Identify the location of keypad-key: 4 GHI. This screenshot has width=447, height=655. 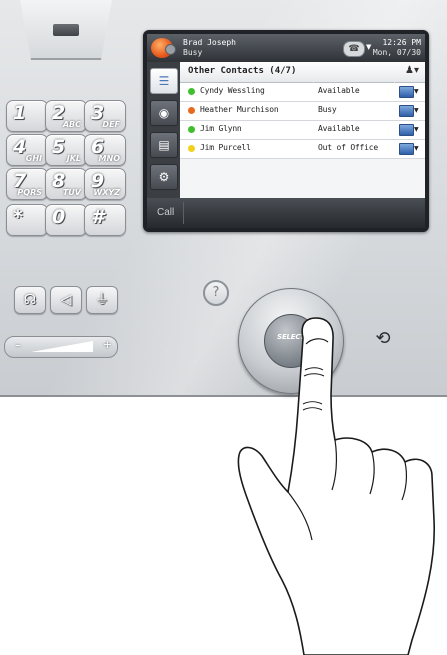
(27, 150).